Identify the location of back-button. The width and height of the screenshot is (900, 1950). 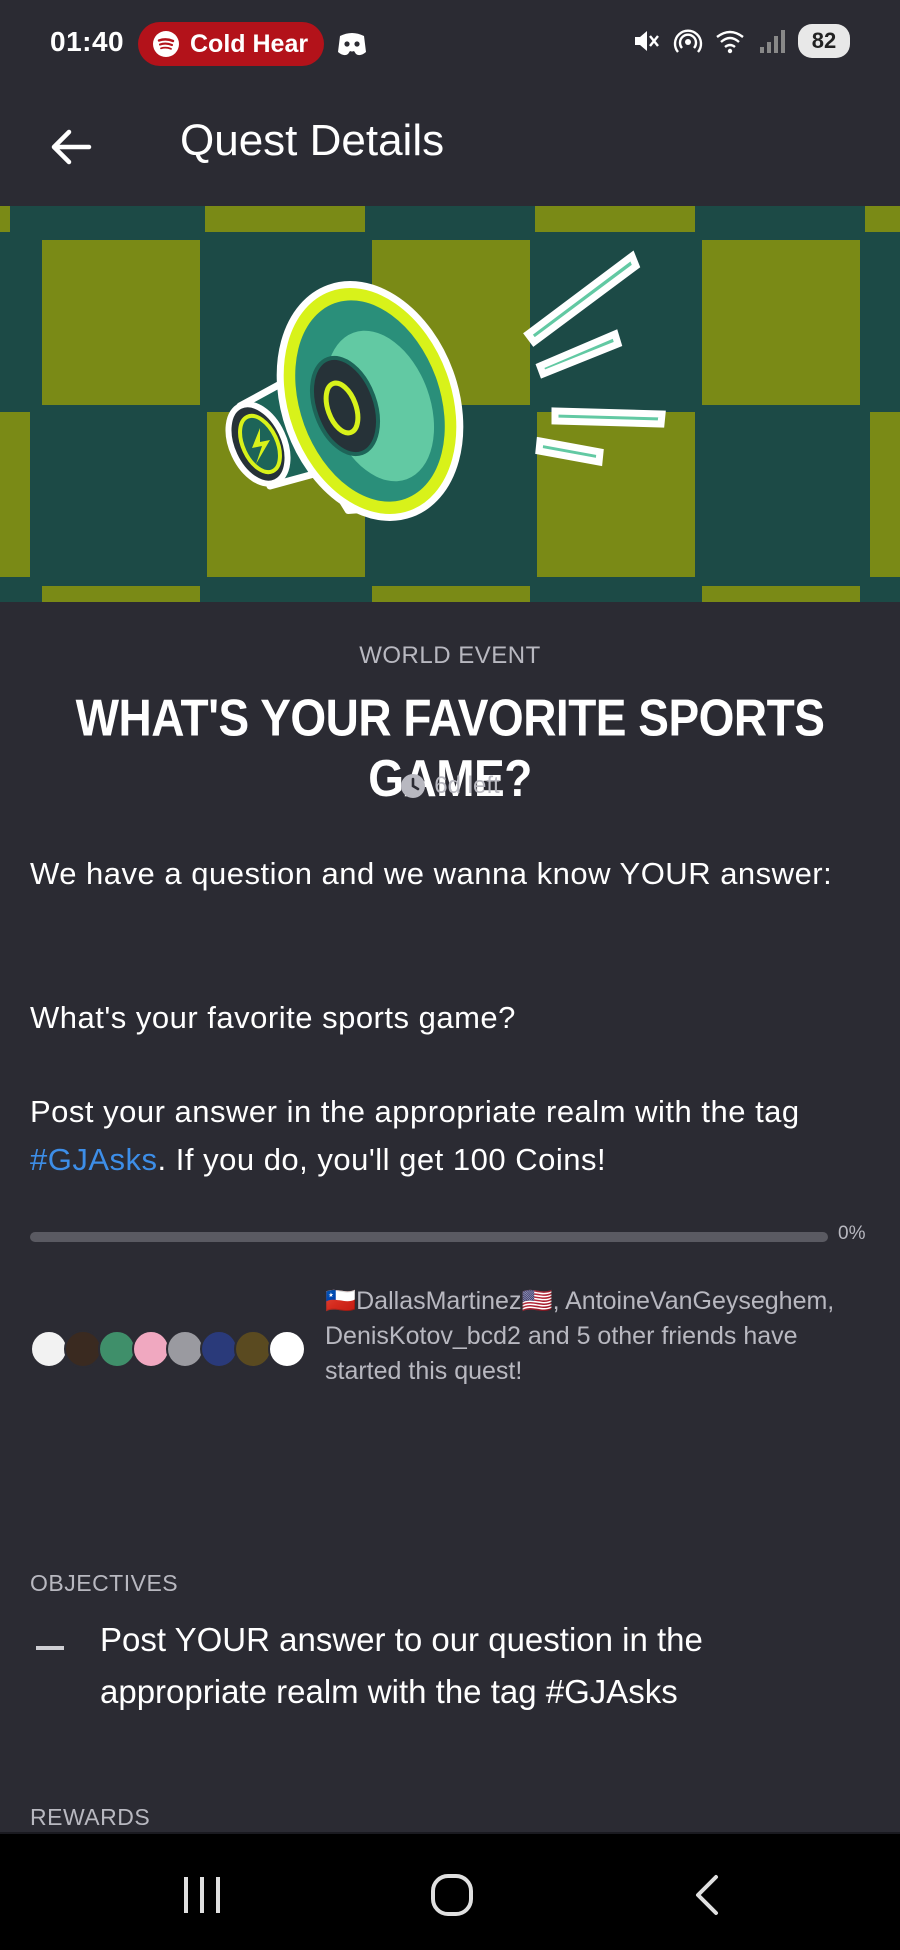
(71, 147).